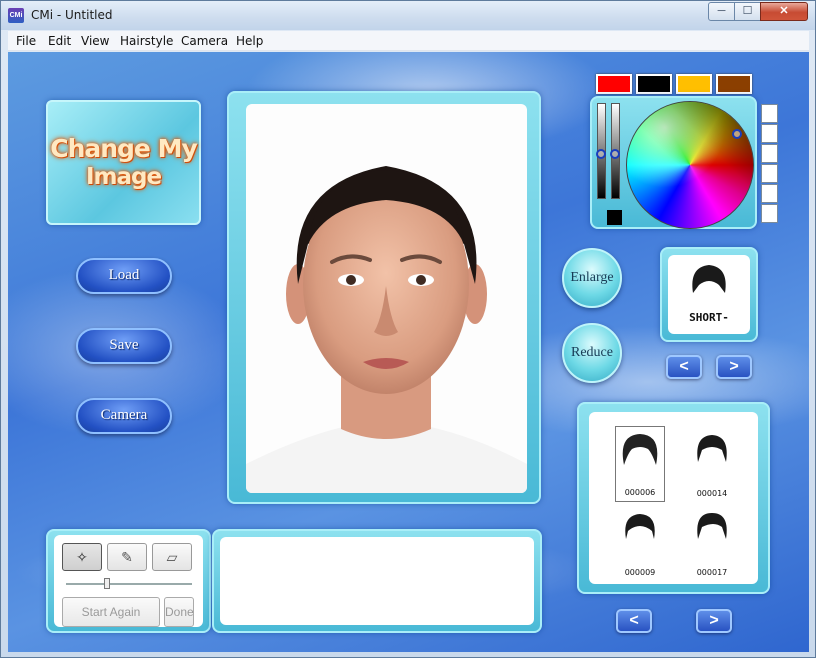 This screenshot has width=816, height=658. What do you see at coordinates (146, 41) in the screenshot?
I see `menu-hairstyle: Hairstyle` at bounding box center [146, 41].